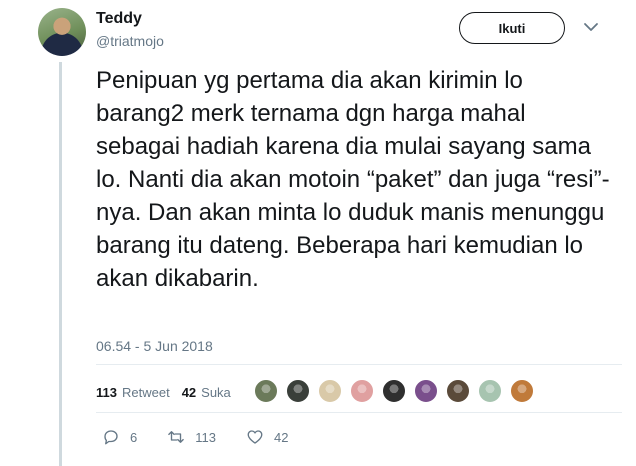  What do you see at coordinates (191, 437) in the screenshot?
I see `retweet-button: 113` at bounding box center [191, 437].